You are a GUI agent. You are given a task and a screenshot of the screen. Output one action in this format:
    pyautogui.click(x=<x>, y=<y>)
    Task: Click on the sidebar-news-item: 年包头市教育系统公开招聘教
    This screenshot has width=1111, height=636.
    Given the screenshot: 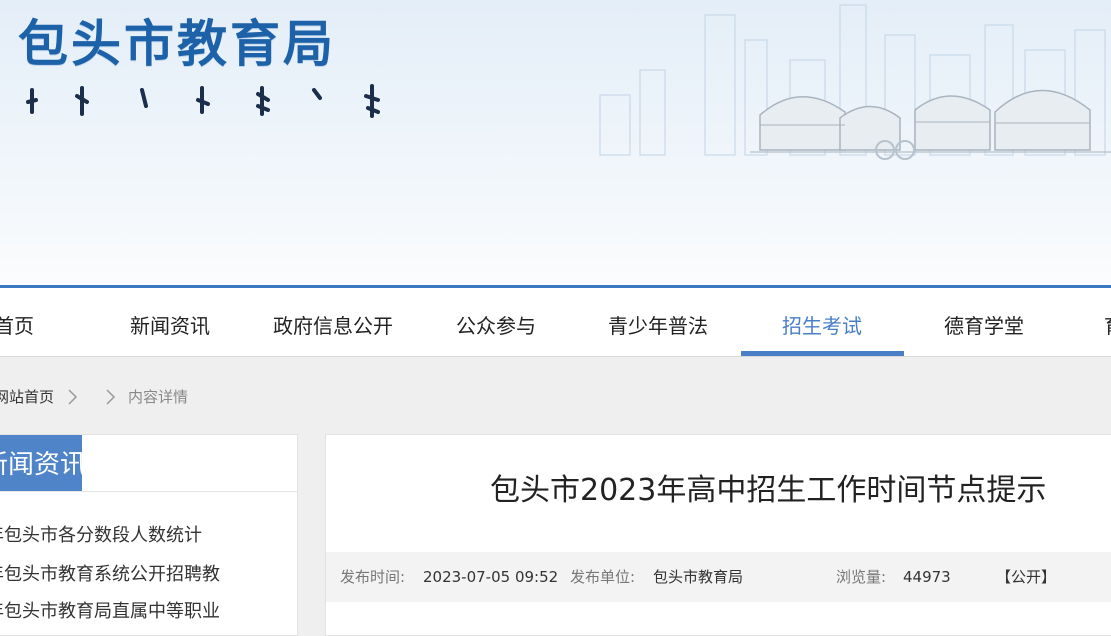 What is the action you would take?
    pyautogui.click(x=110, y=573)
    